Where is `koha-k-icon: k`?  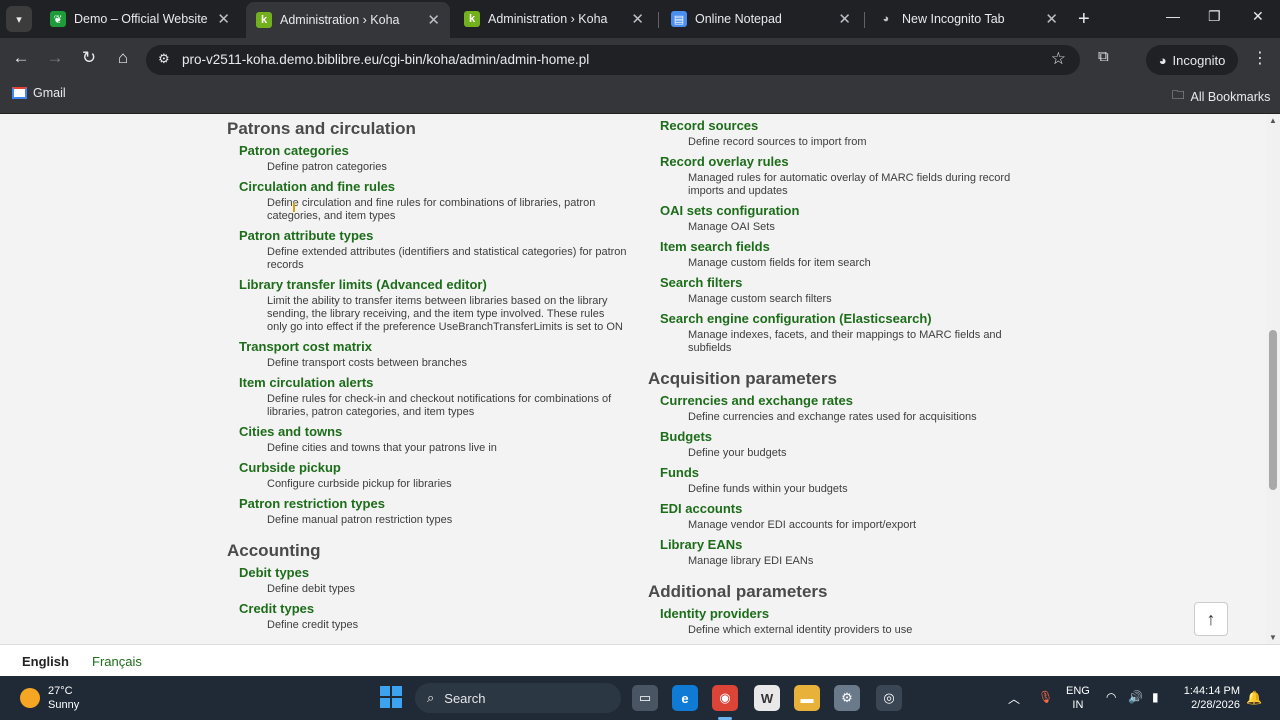
koha-k-icon: k is located at coordinates (264, 20).